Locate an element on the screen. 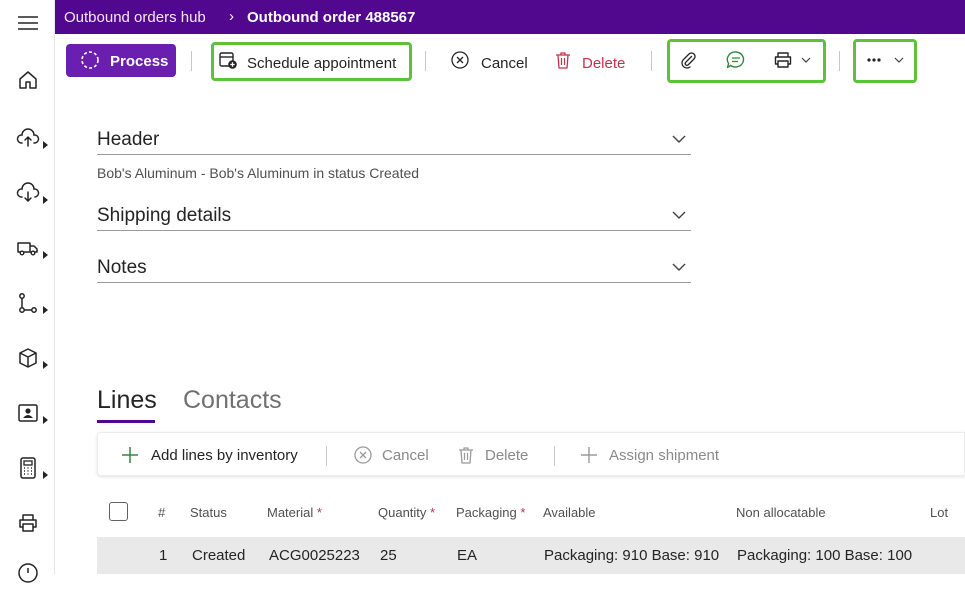 This screenshot has height=590, width=965. cancel-button: Cancel is located at coordinates (490, 60).